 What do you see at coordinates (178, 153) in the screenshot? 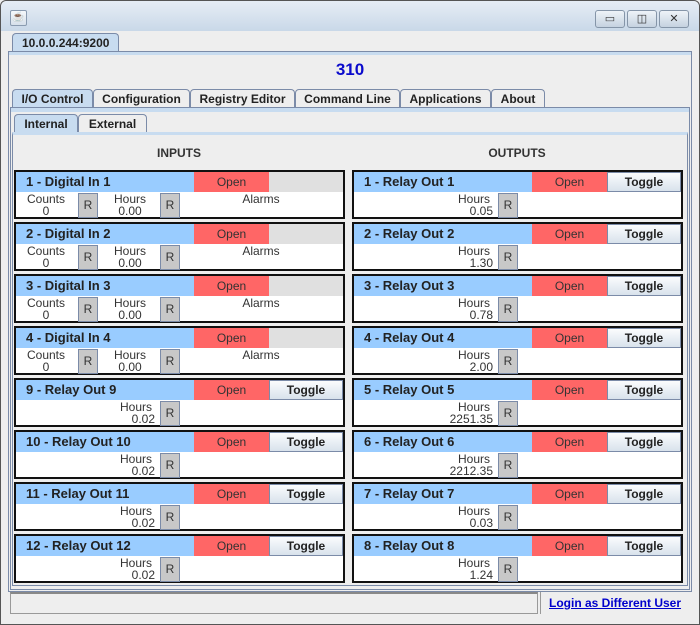
I see `inputs-header: INPUTS` at bounding box center [178, 153].